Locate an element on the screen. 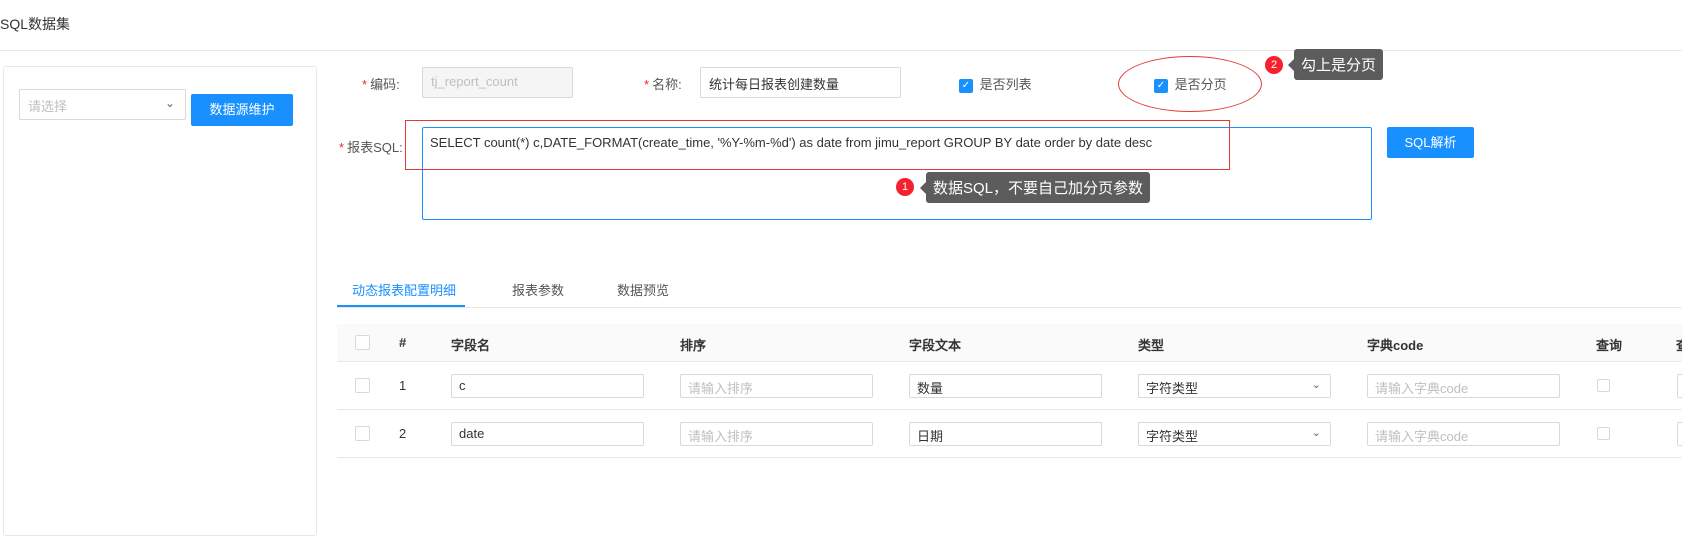  annotation-sql-box is located at coordinates (817, 145).